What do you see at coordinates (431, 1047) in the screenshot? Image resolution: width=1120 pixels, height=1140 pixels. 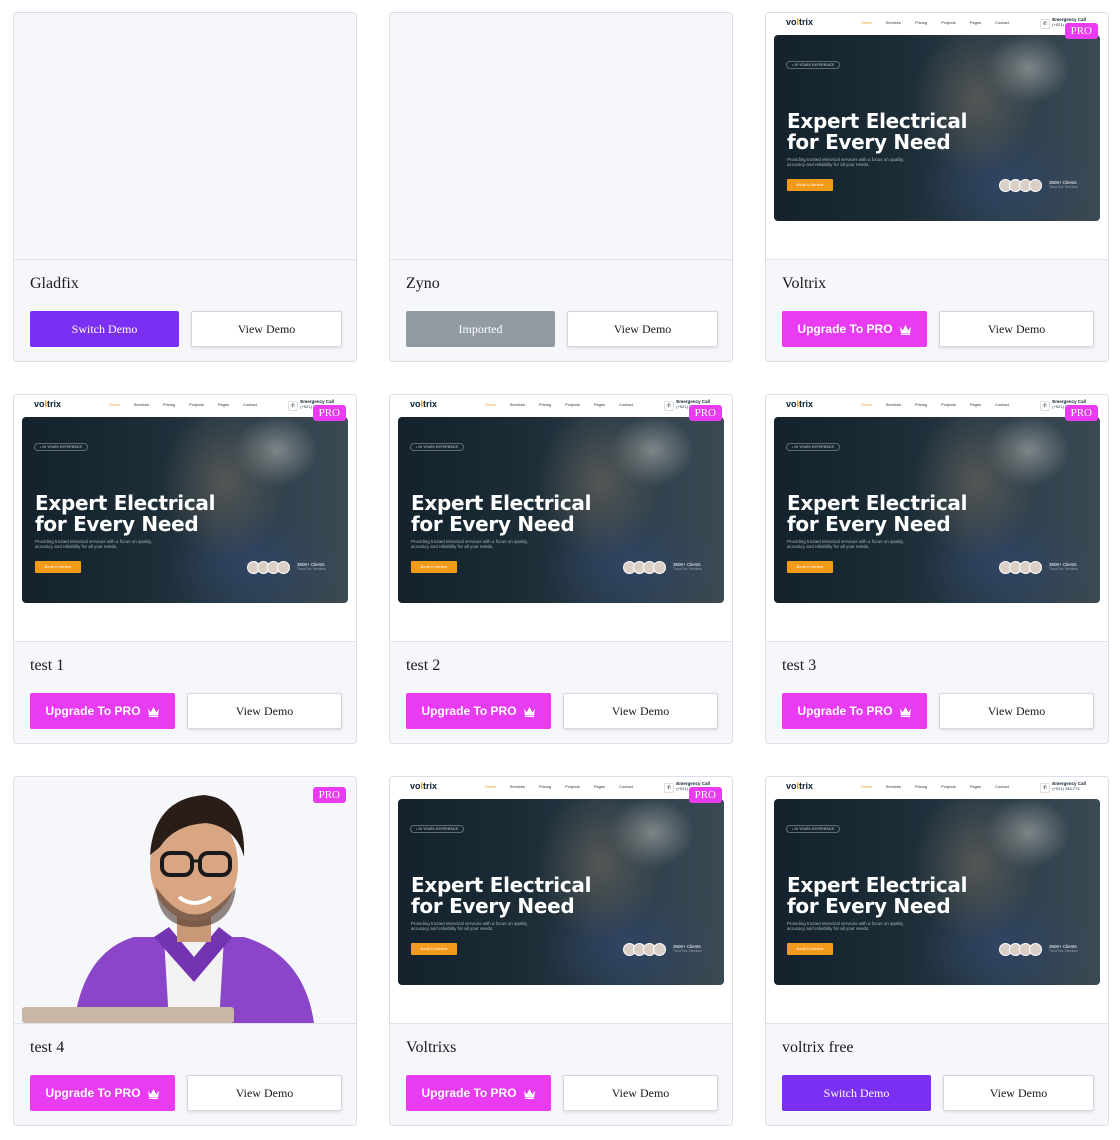 I see `demo-title: Voltrixs` at bounding box center [431, 1047].